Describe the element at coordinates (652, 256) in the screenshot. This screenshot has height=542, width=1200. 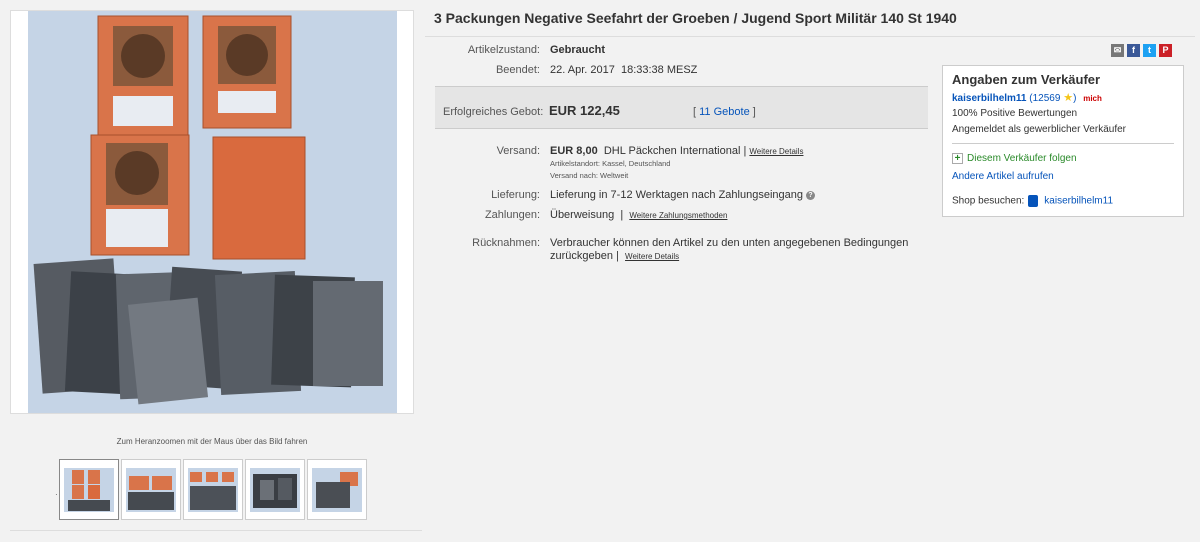
I see `returns-details-link: Weitere Details` at that location.